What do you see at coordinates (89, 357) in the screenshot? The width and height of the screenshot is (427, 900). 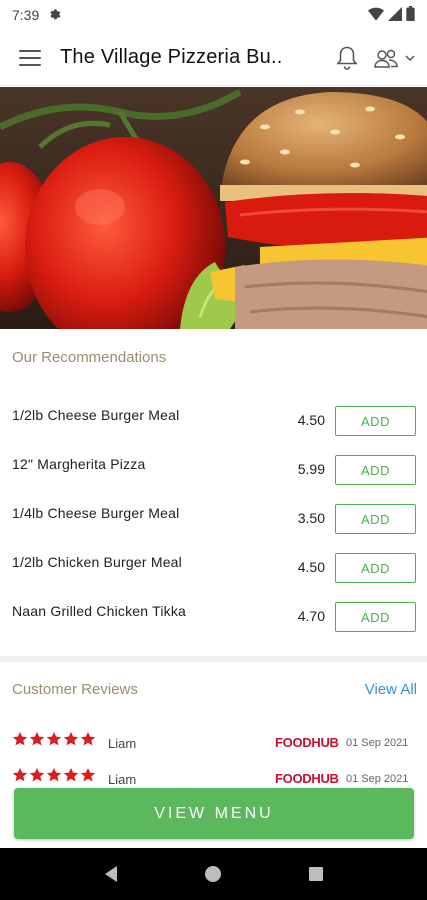 I see `recommendations-title: Our Recommendations` at bounding box center [89, 357].